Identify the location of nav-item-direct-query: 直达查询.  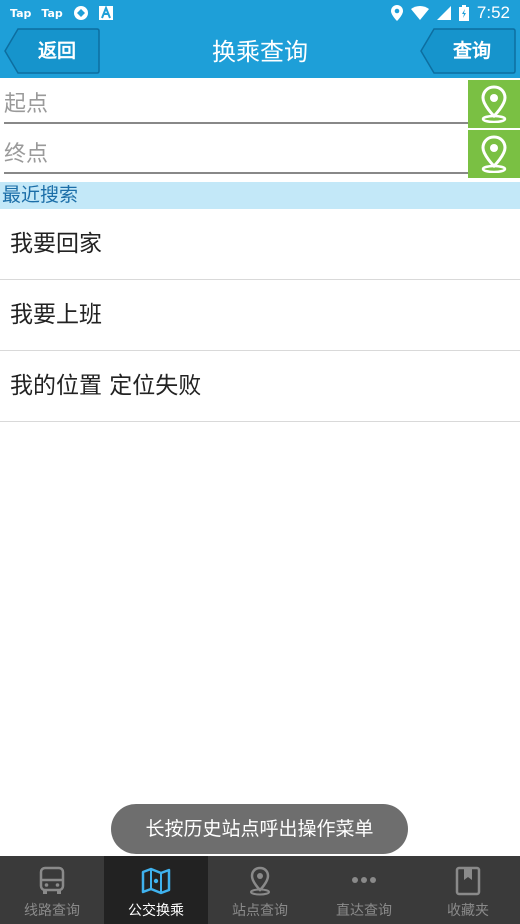
(364, 890).